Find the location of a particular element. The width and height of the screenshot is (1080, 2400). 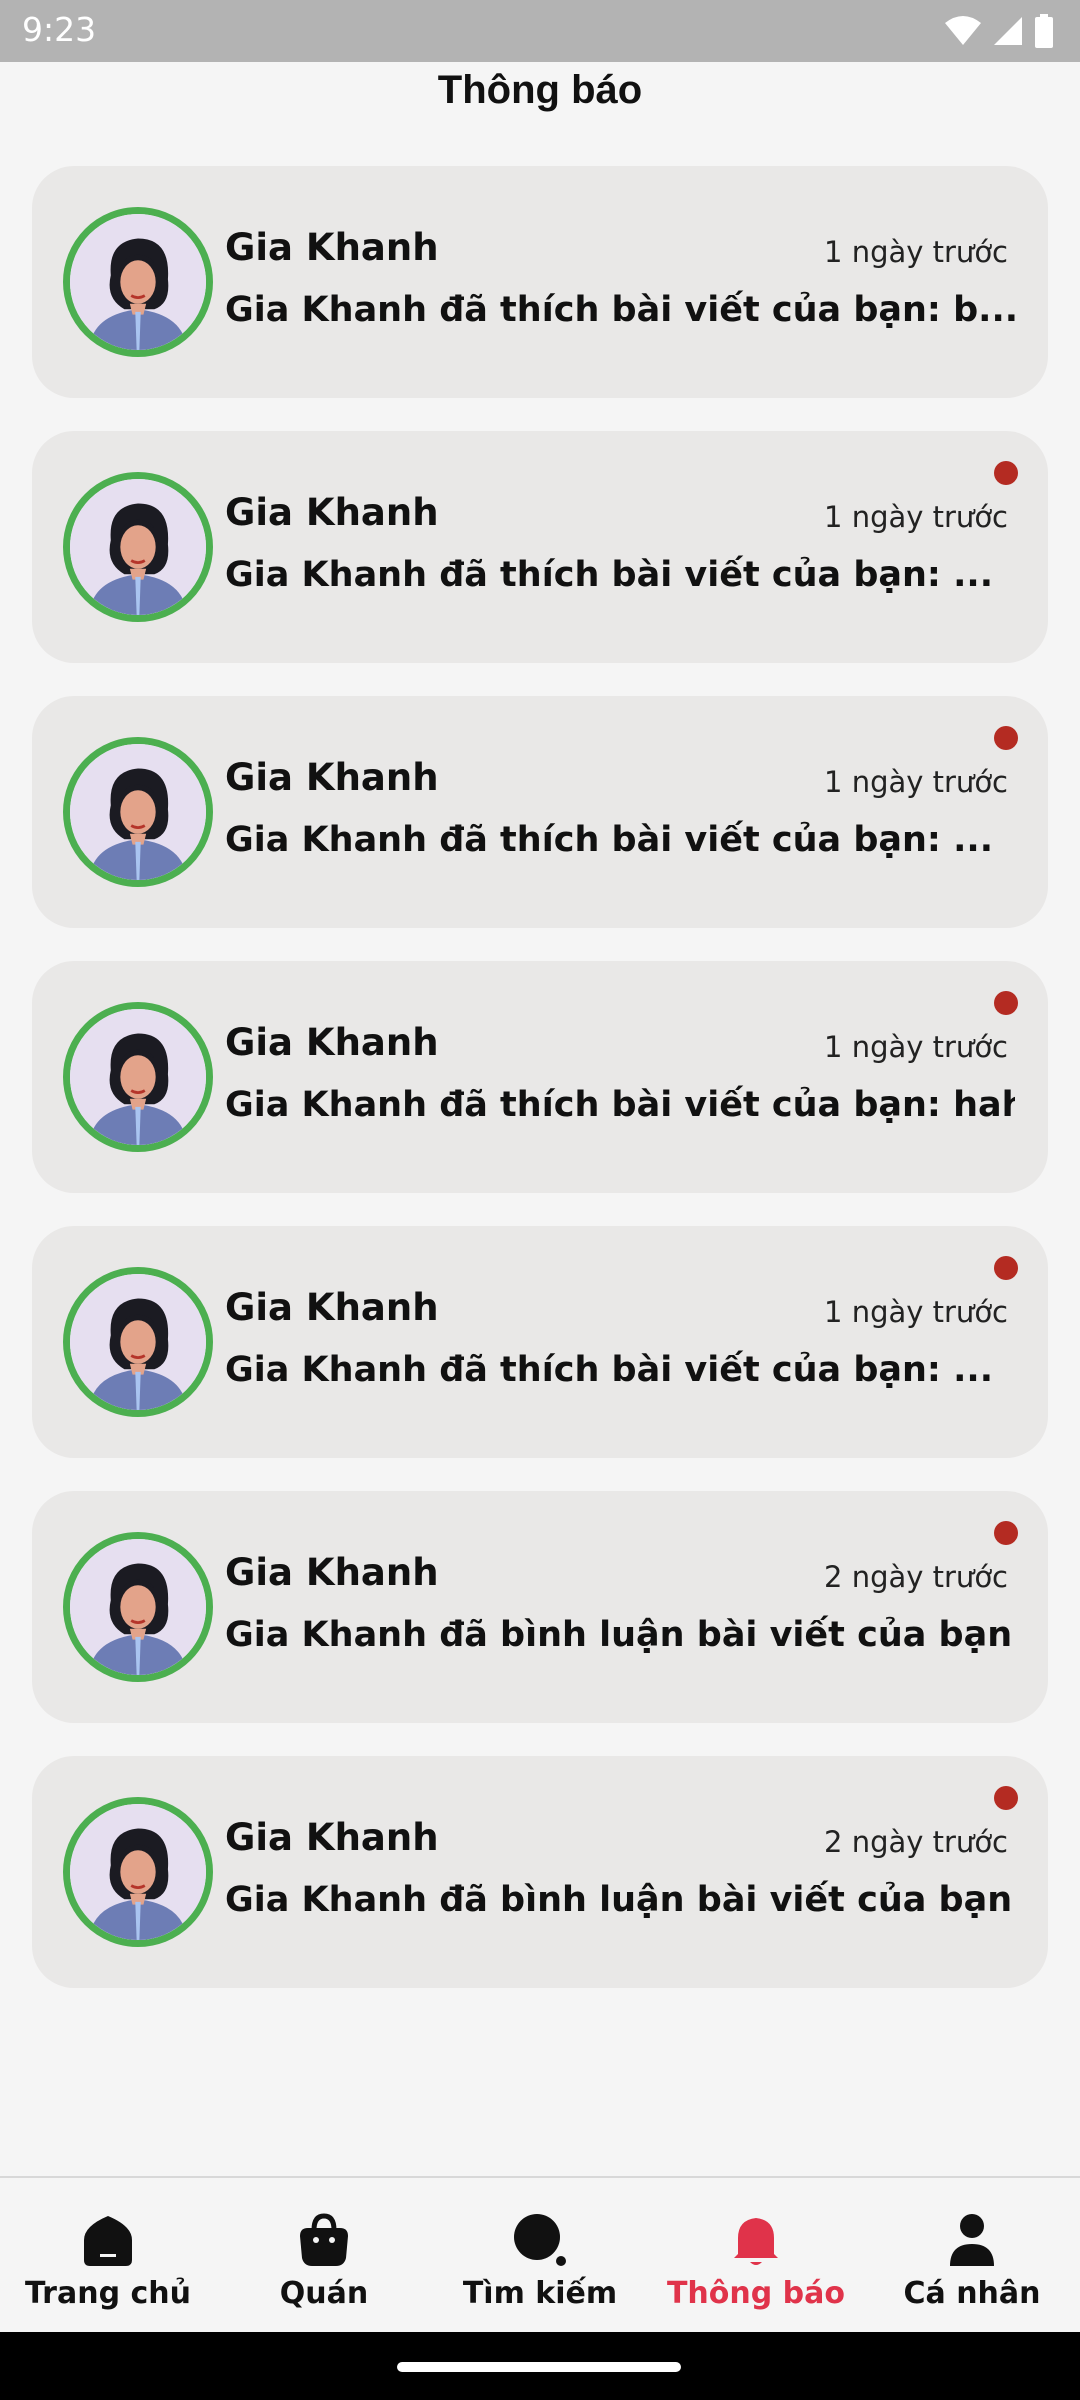

nav-item: Quán is located at coordinates (324, 2255).